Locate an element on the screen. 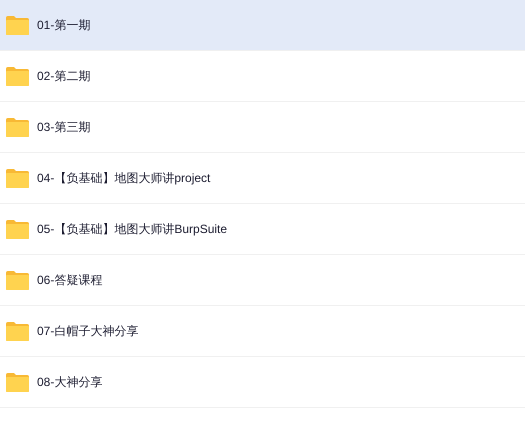  folder-name: 01-第一期 is located at coordinates (63, 25).